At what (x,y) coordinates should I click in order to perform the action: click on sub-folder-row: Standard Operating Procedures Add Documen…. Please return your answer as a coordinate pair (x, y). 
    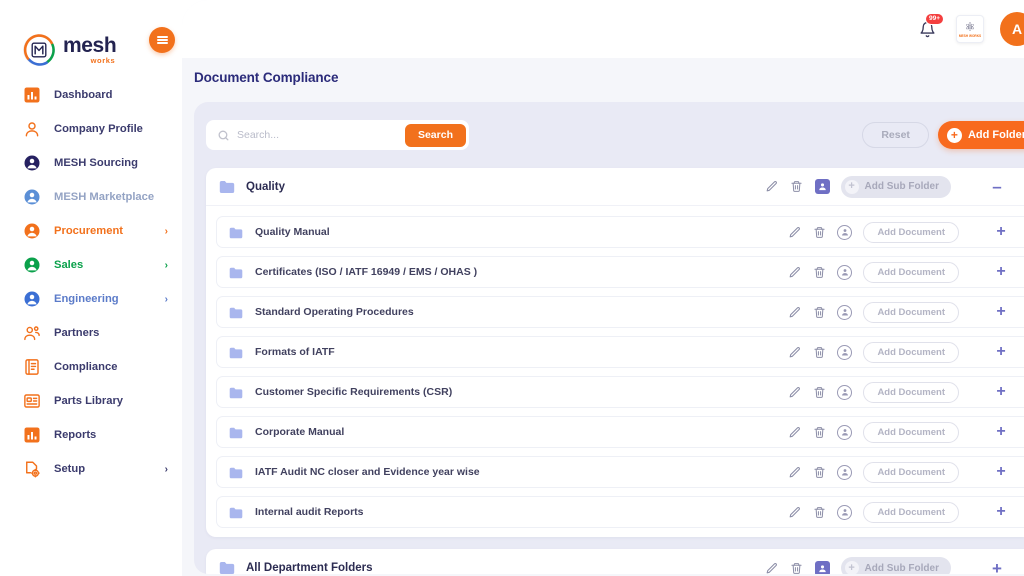
    Looking at the image, I should click on (620, 312).